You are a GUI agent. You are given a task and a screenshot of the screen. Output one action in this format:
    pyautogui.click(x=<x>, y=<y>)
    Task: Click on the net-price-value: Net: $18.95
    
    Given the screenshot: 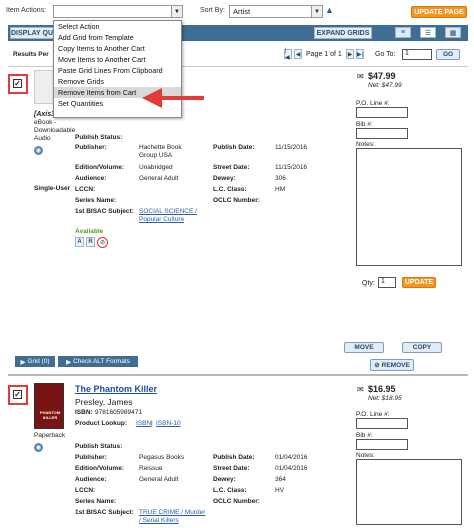 What is the action you would take?
    pyautogui.click(x=385, y=398)
    